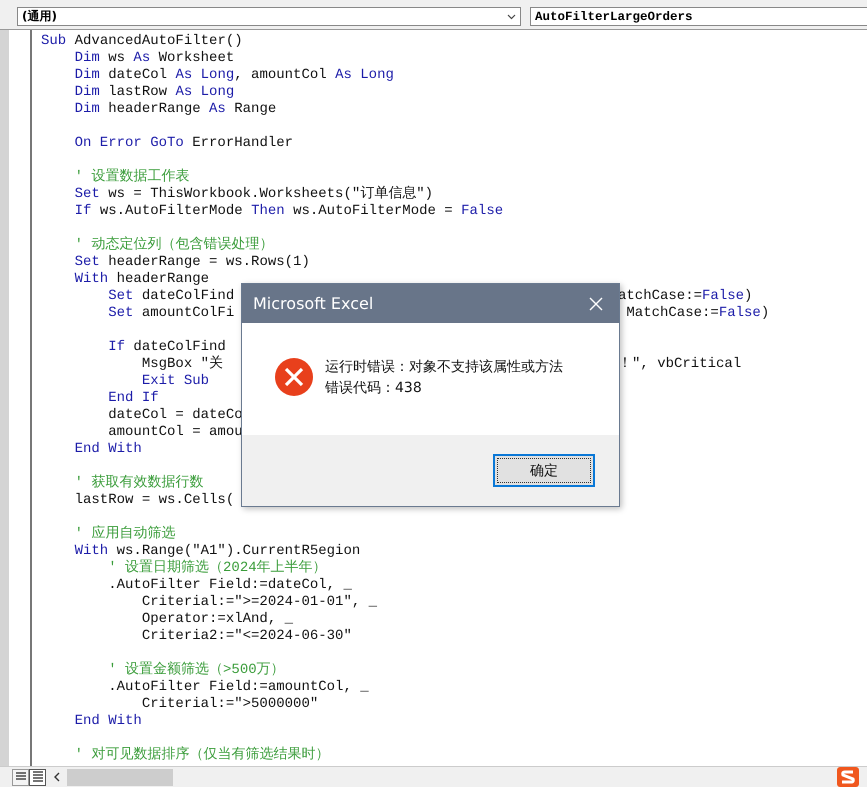 This screenshot has width=867, height=787. Describe the element at coordinates (234, 75) in the screenshot. I see `code-line: Dim dateCol As Long, amountCol As Long` at that location.